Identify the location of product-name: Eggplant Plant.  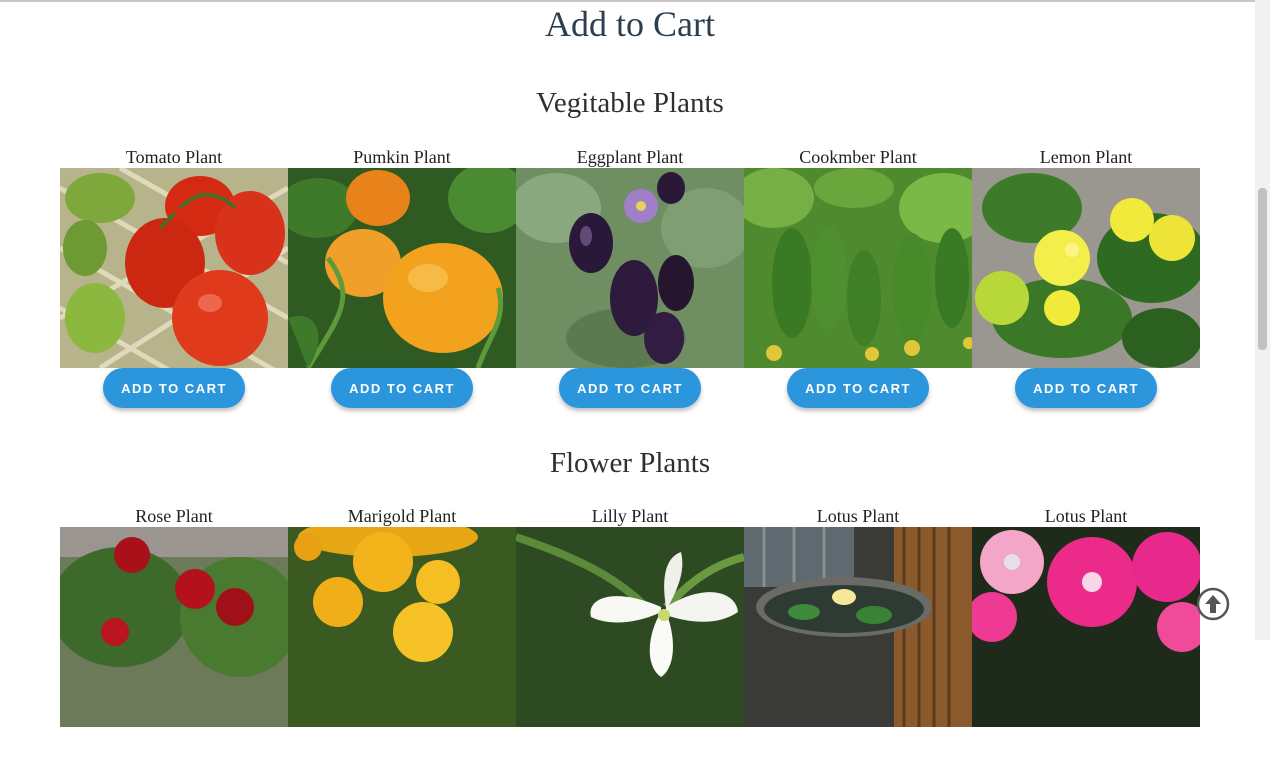
(630, 157).